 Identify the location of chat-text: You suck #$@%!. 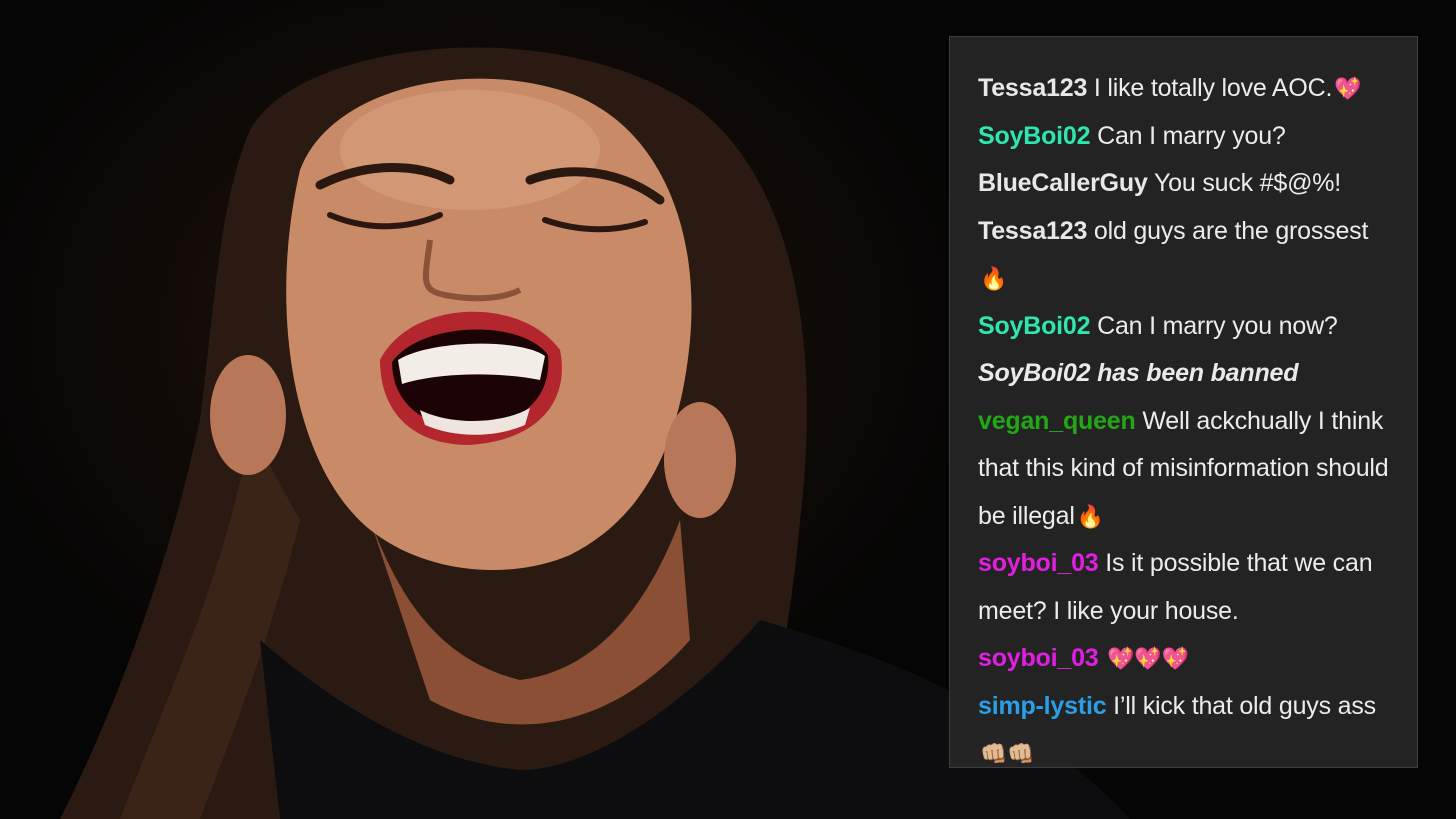
(1244, 183).